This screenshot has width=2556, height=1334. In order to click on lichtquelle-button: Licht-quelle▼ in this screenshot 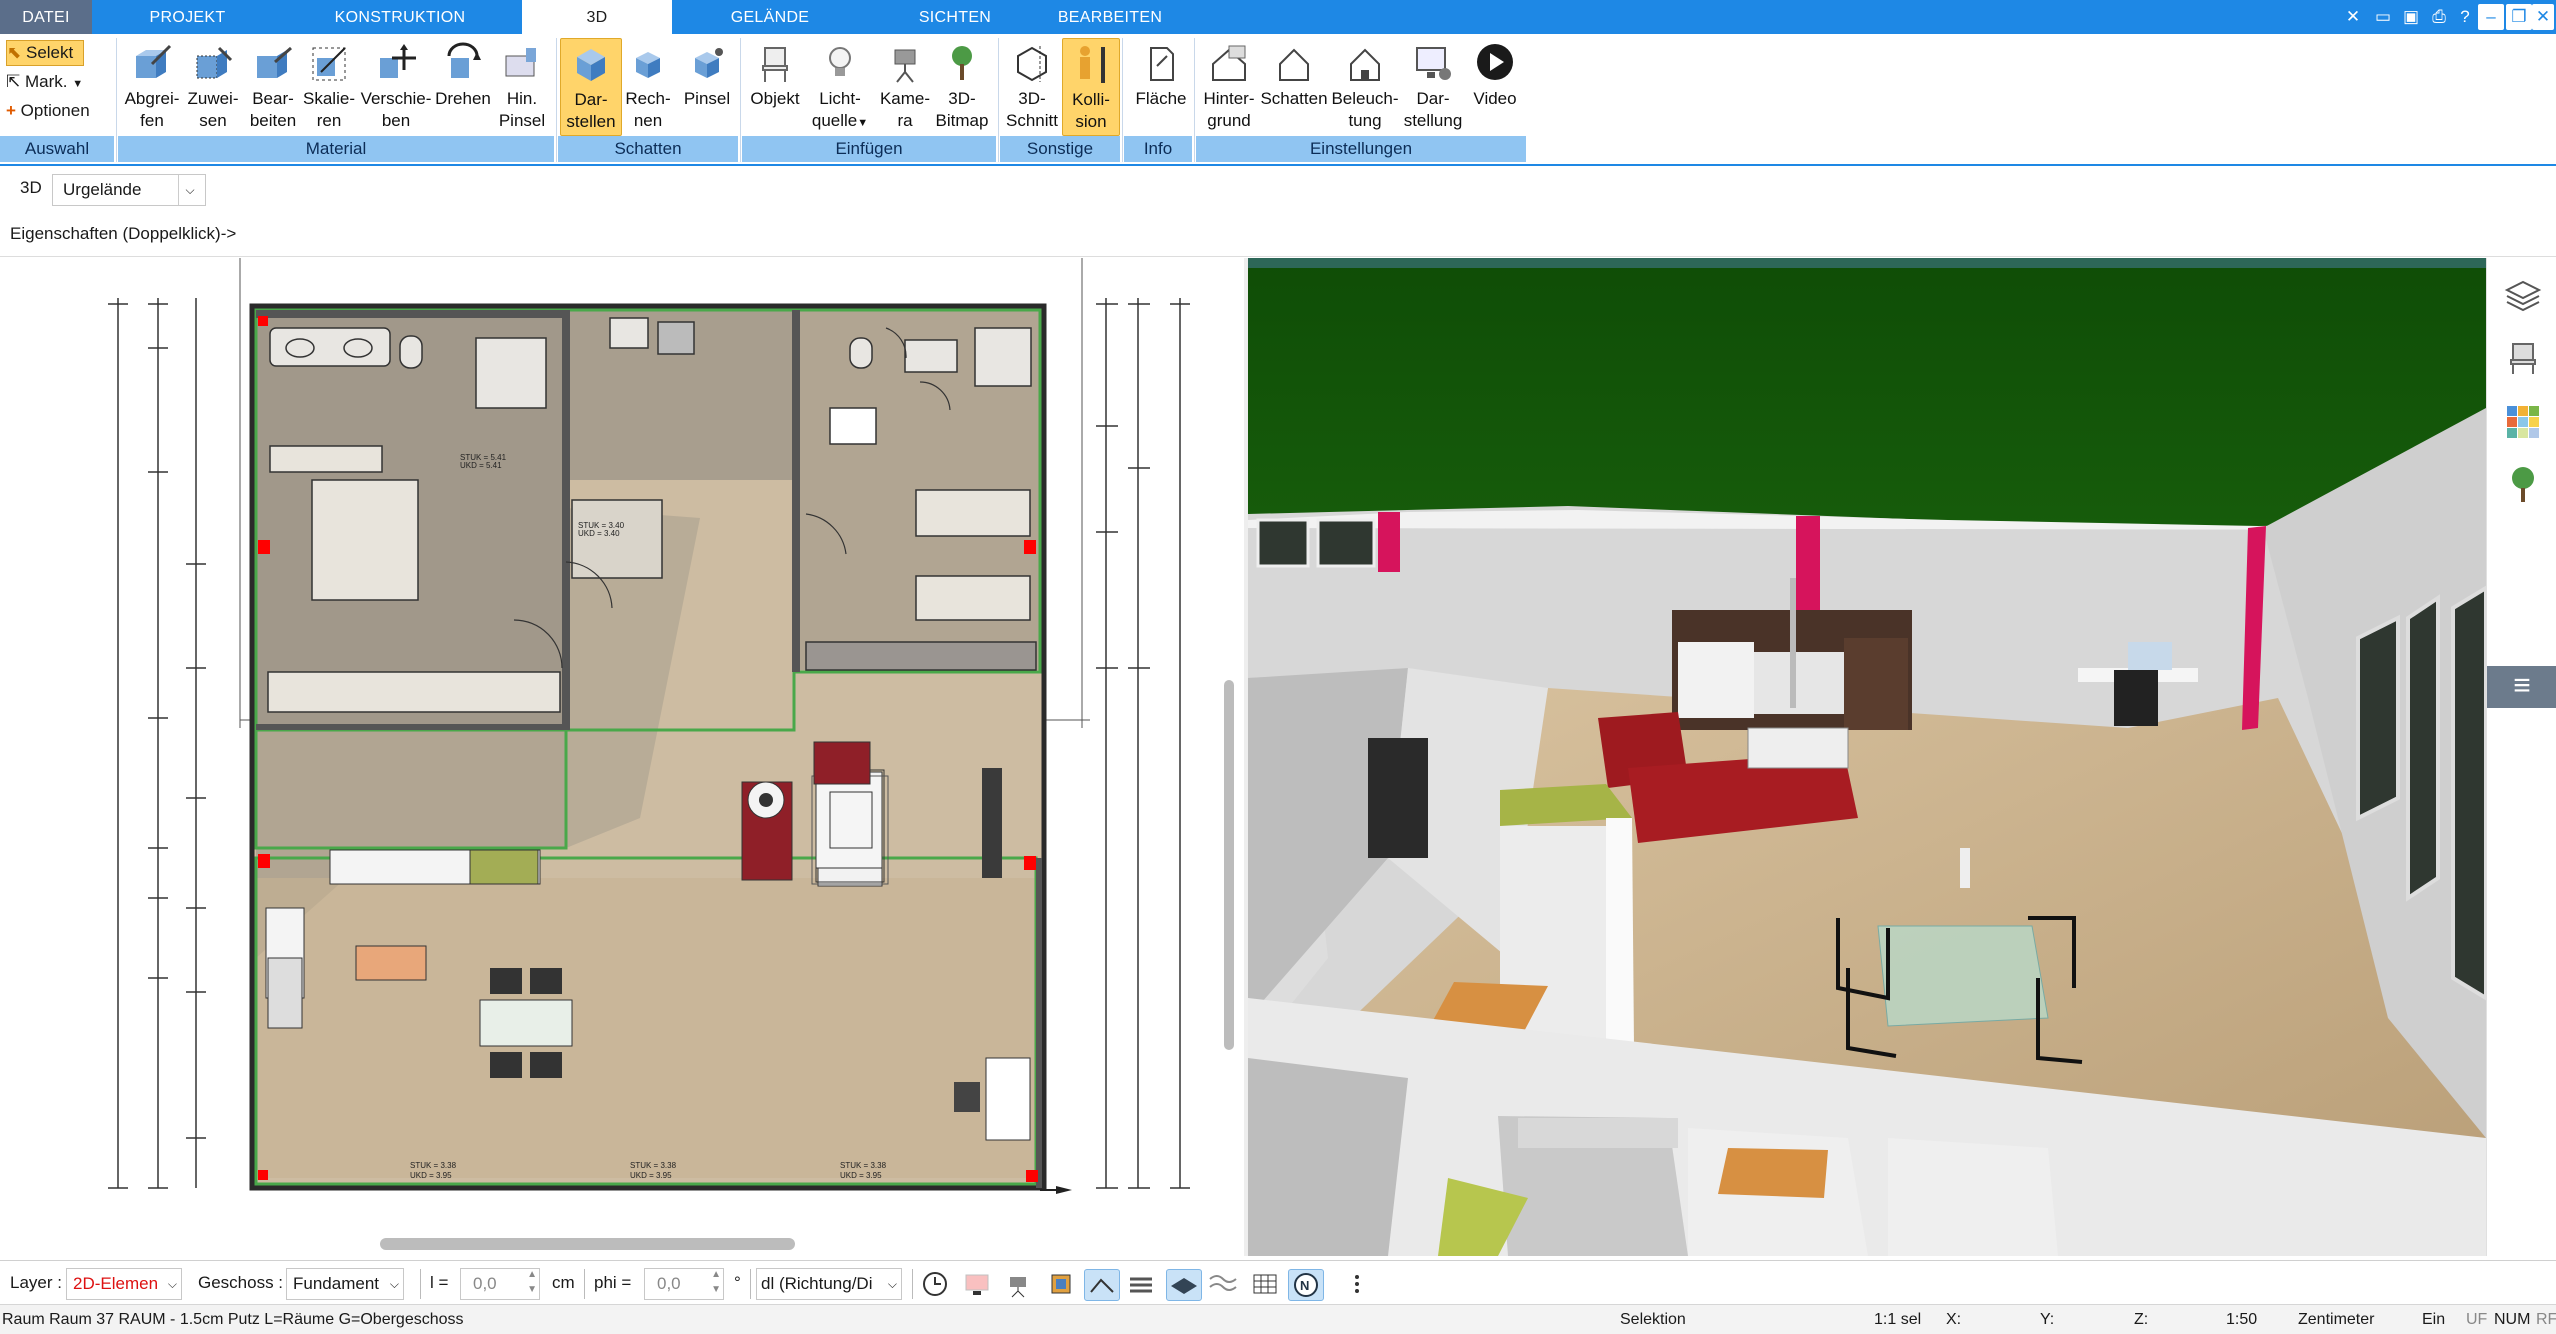, I will do `click(840, 86)`.